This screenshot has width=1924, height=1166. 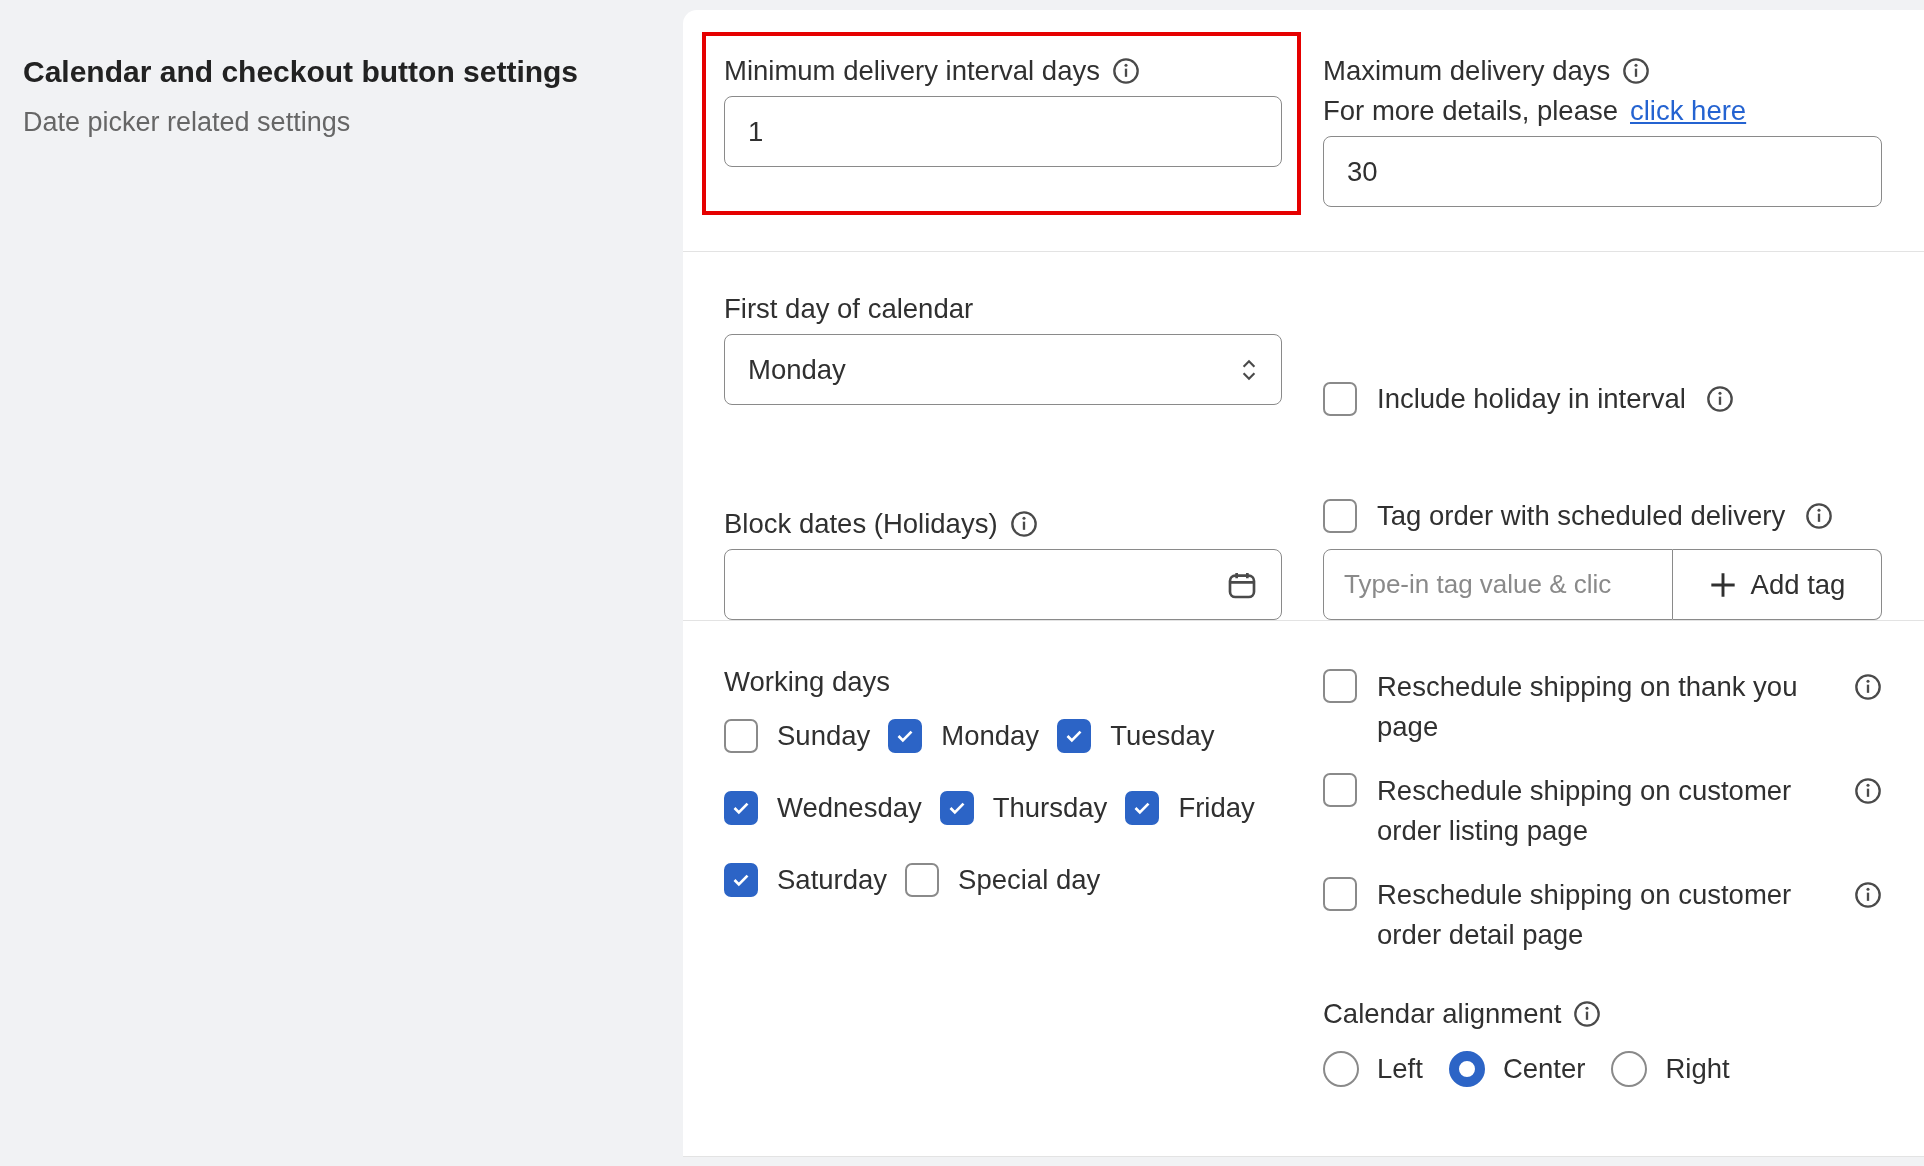 What do you see at coordinates (832, 880) in the screenshot?
I see `checkbox-label: Saturday` at bounding box center [832, 880].